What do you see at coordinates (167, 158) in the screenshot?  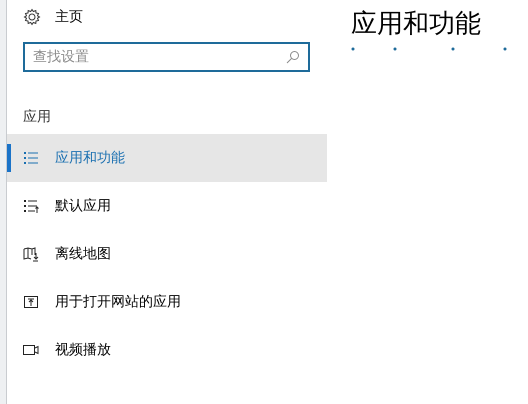 I see `nav-item: 应用和功能` at bounding box center [167, 158].